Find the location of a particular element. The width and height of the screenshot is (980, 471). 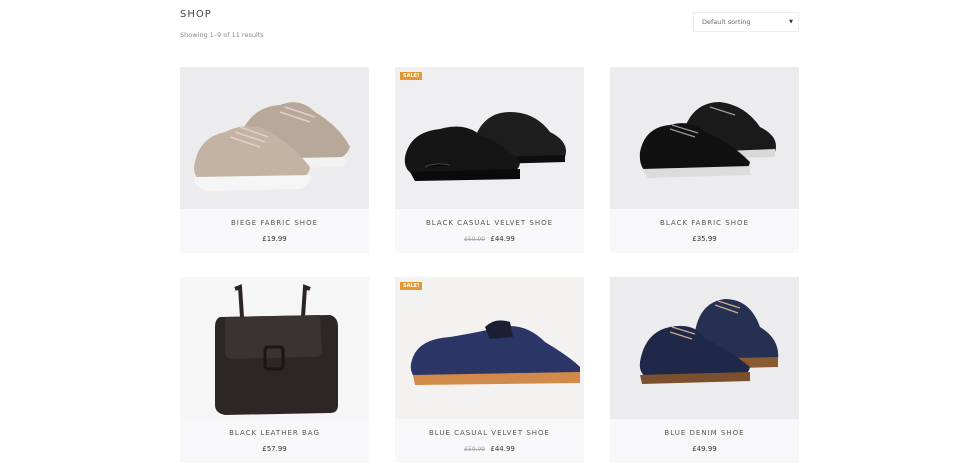

sorting-selected-label: Default sorting is located at coordinates (726, 22).